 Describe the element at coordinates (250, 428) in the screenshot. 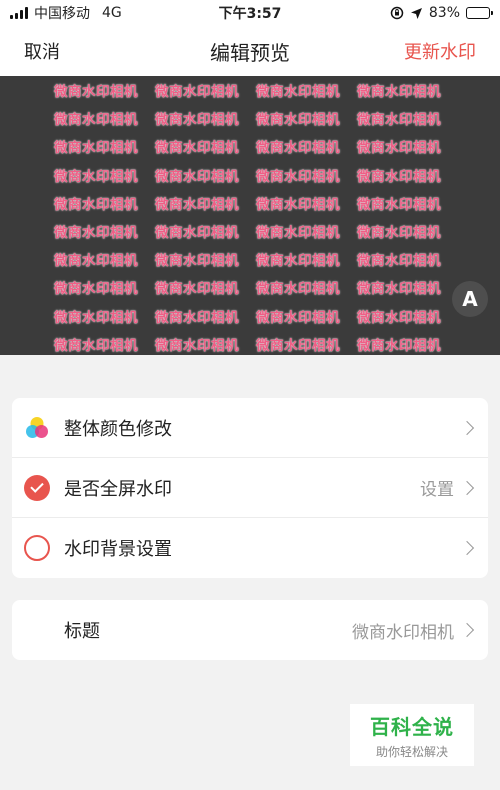

I see `row-color-change: 整体颜色修改` at that location.